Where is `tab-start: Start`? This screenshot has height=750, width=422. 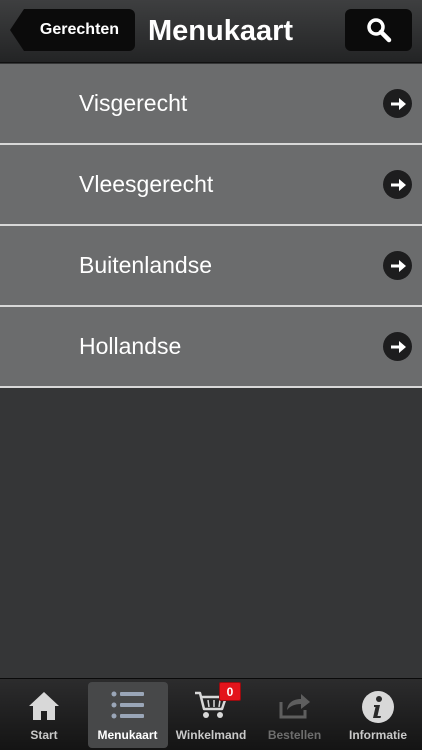 tab-start: Start is located at coordinates (44, 715).